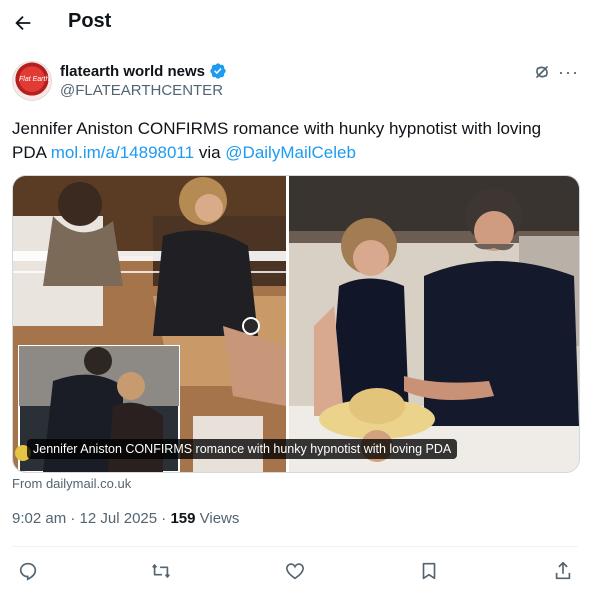 The height and width of the screenshot is (597, 592). Describe the element at coordinates (429, 571) in the screenshot. I see `bookmark-icon` at that location.